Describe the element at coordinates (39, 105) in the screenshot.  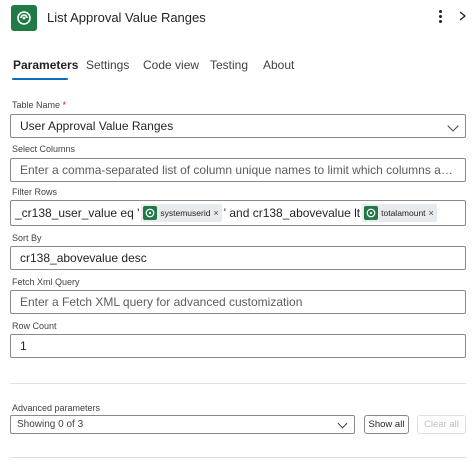
I see `table-name-label: Table Name *` at that location.